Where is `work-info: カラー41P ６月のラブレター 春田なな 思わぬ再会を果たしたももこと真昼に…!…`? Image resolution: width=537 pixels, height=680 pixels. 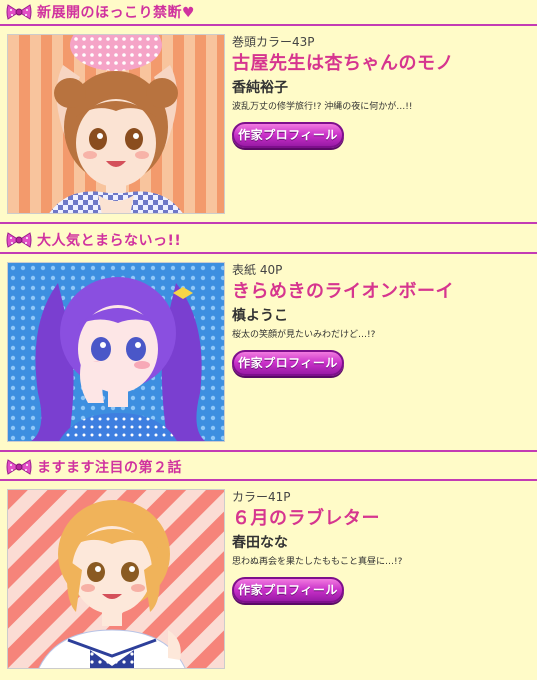 work-info: カラー41P ６月のラブレター 春田なな 思わぬ再会を果たしたももこと真昼に…!… is located at coordinates (382, 546).